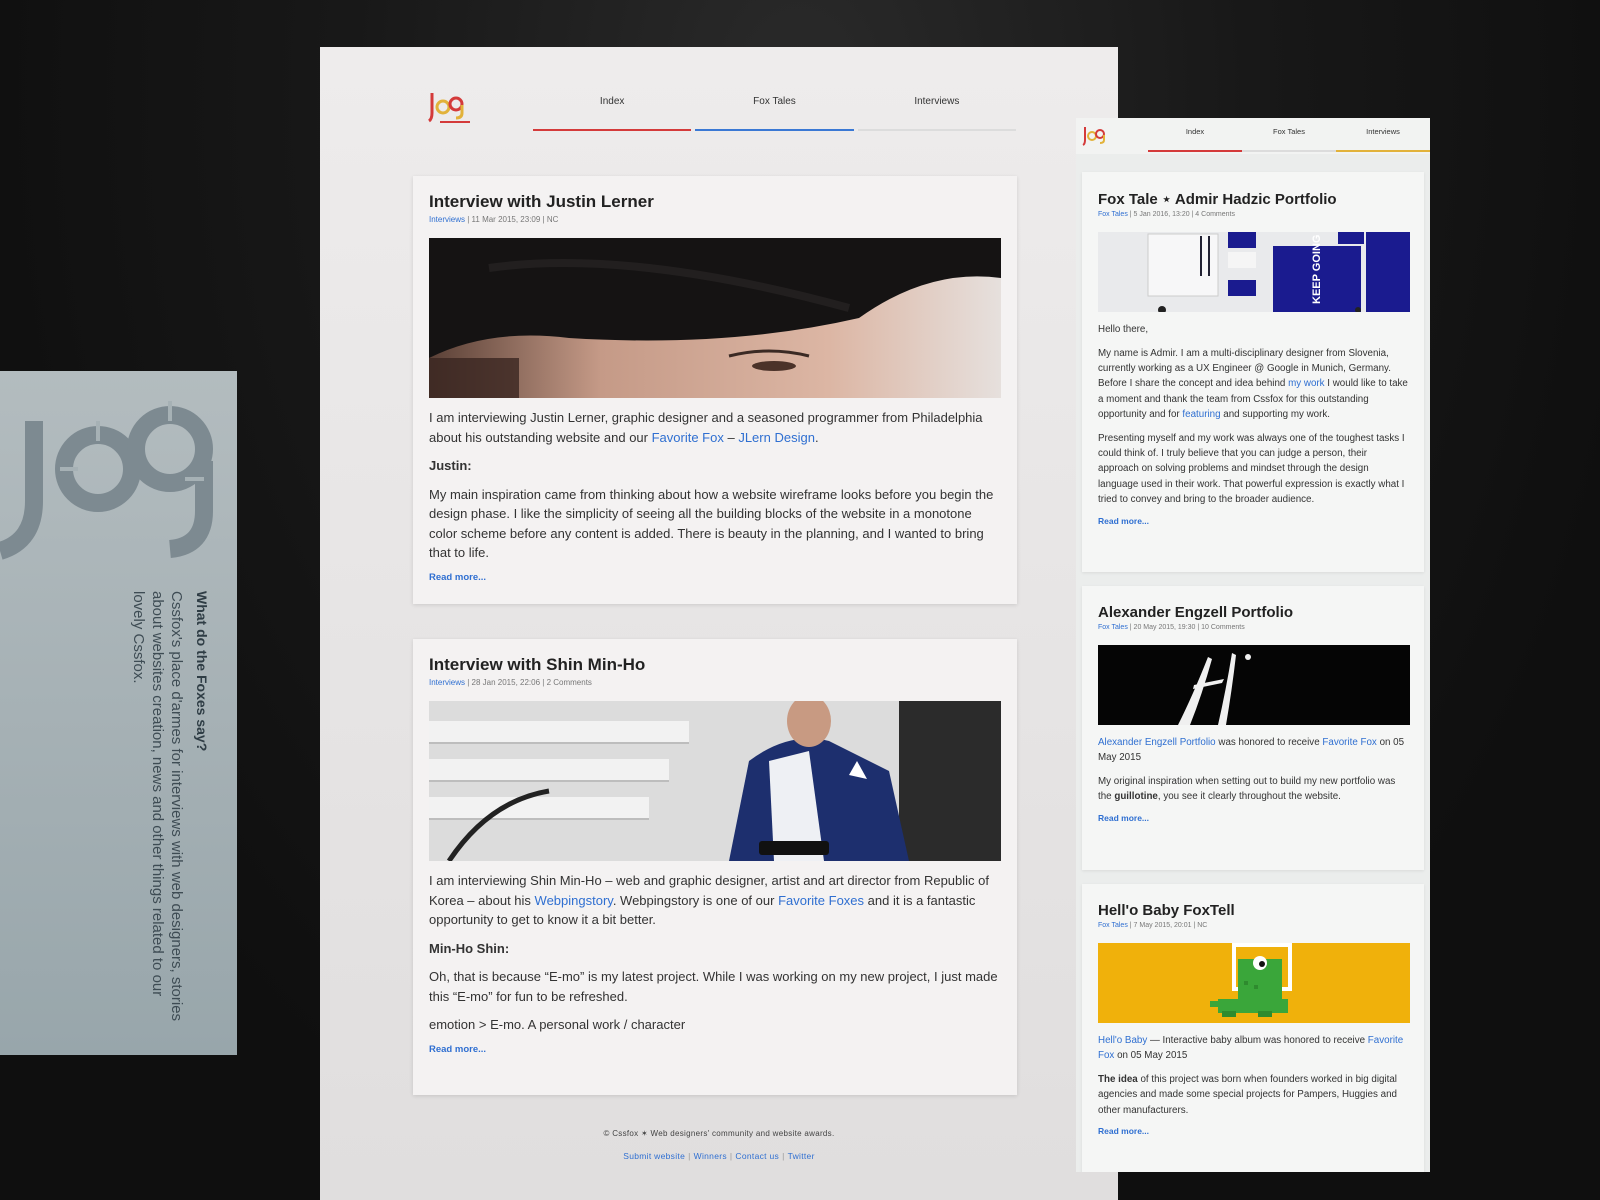  Describe the element at coordinates (710, 1156) in the screenshot. I see `winners-link: Winners` at that location.